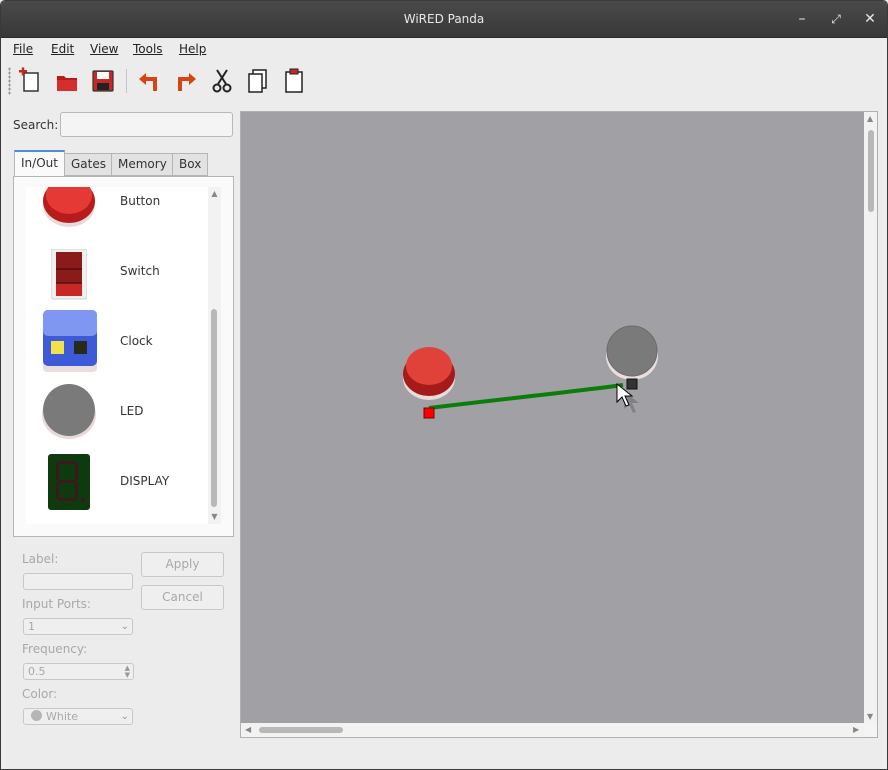 The height and width of the screenshot is (770, 888). What do you see at coordinates (136, 341) in the screenshot?
I see `list-item-label: Clock` at bounding box center [136, 341].